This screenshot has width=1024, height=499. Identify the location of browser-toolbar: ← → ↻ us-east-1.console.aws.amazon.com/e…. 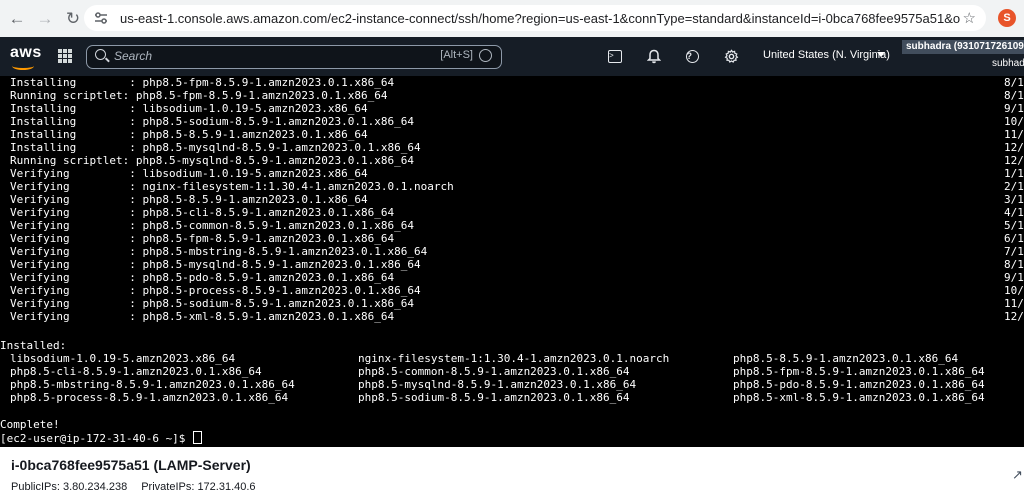
(512, 18).